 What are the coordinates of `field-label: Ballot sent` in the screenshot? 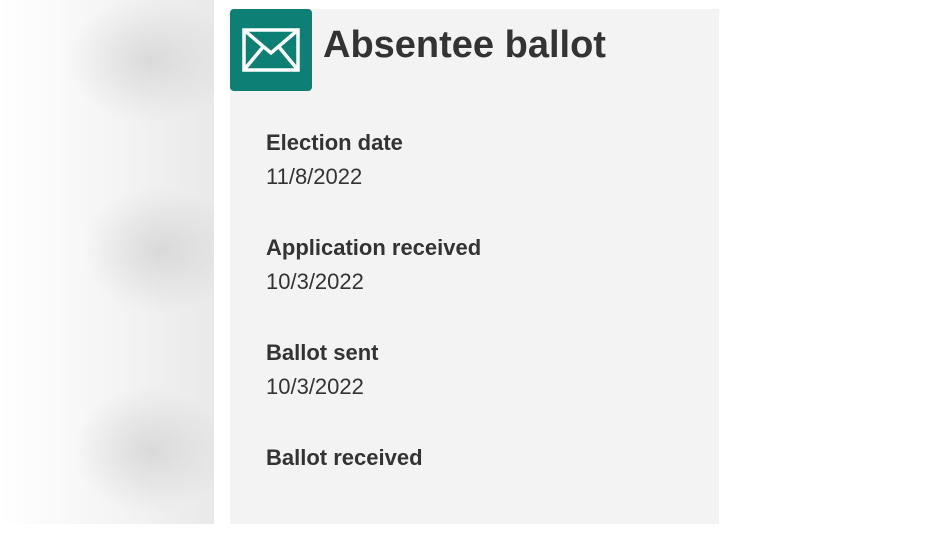 It's located at (322, 352).